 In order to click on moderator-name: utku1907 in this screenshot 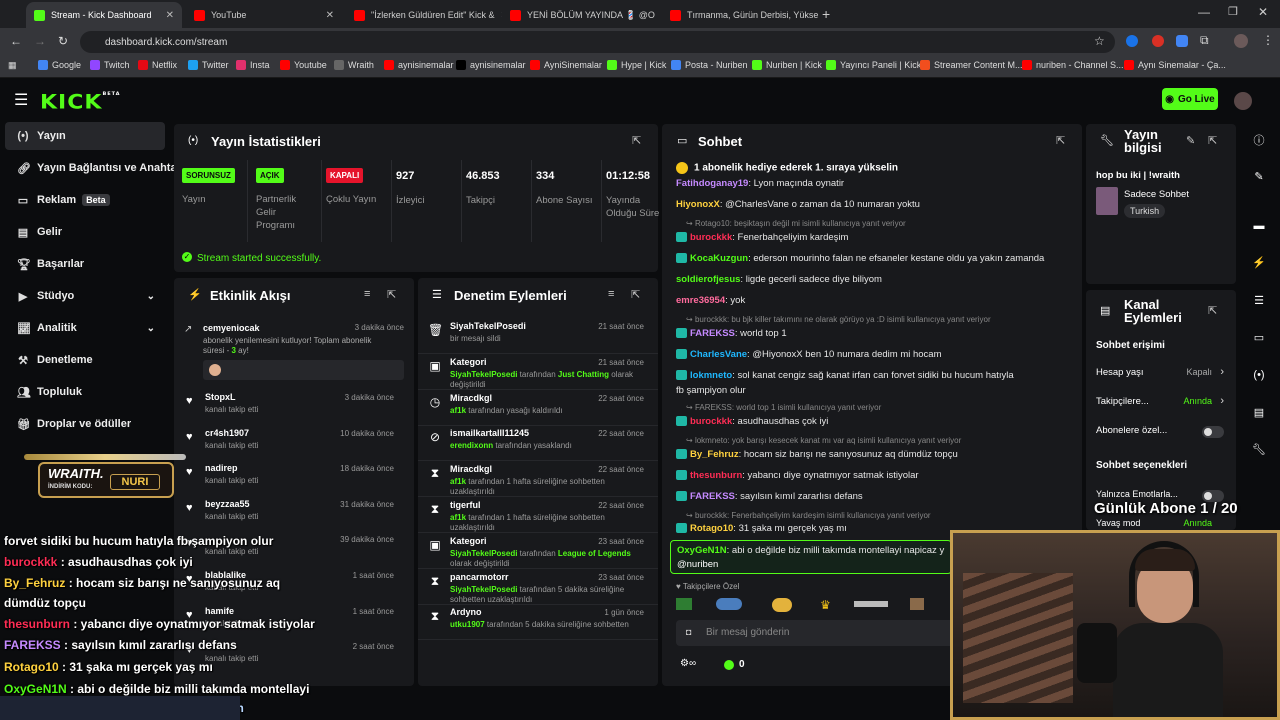, I will do `click(467, 624)`.